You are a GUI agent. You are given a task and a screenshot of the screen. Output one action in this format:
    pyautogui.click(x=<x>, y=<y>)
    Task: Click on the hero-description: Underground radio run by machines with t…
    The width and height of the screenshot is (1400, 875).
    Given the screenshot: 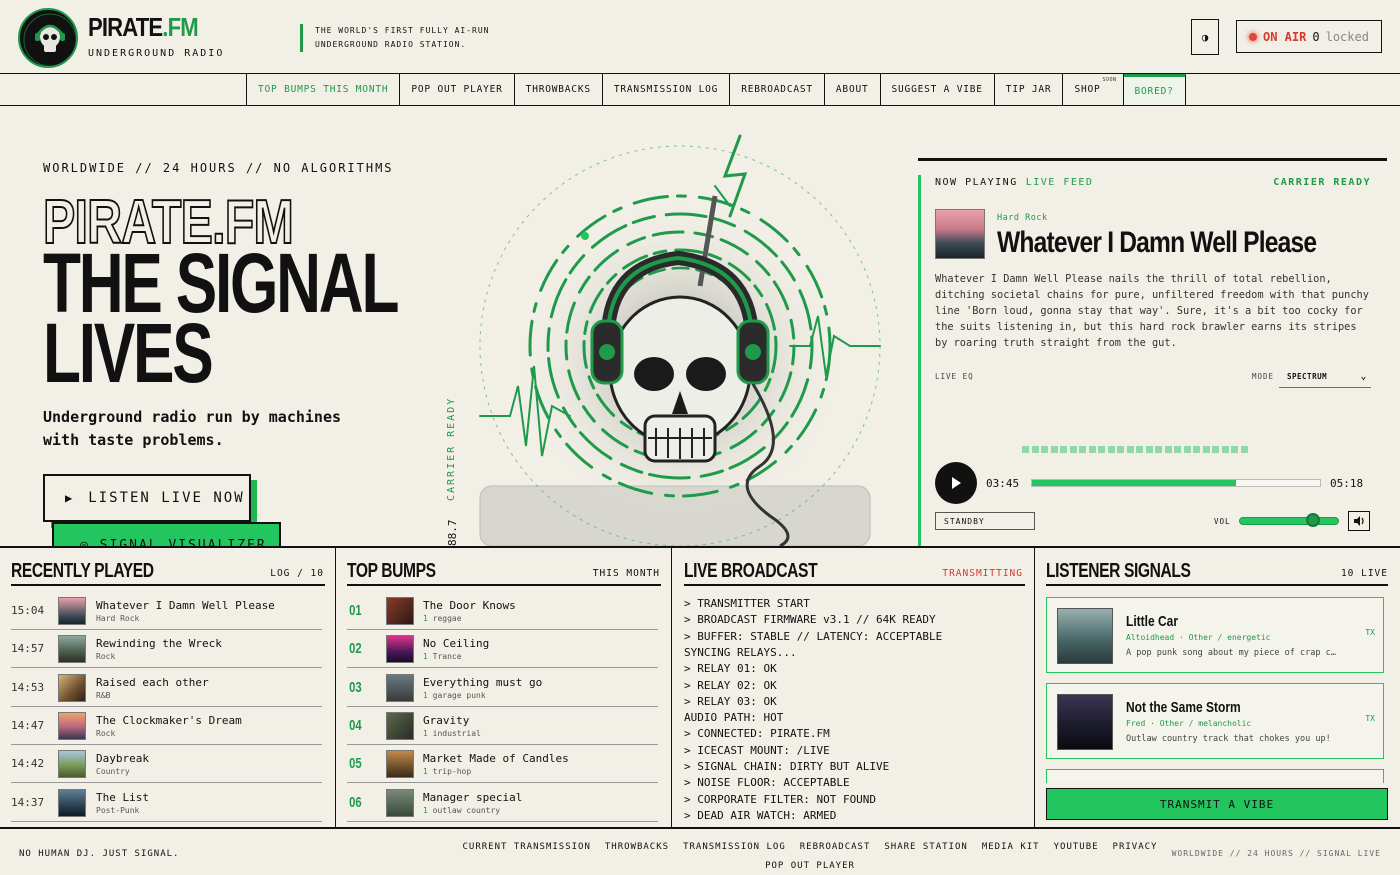 What is the action you would take?
    pyautogui.click(x=192, y=428)
    